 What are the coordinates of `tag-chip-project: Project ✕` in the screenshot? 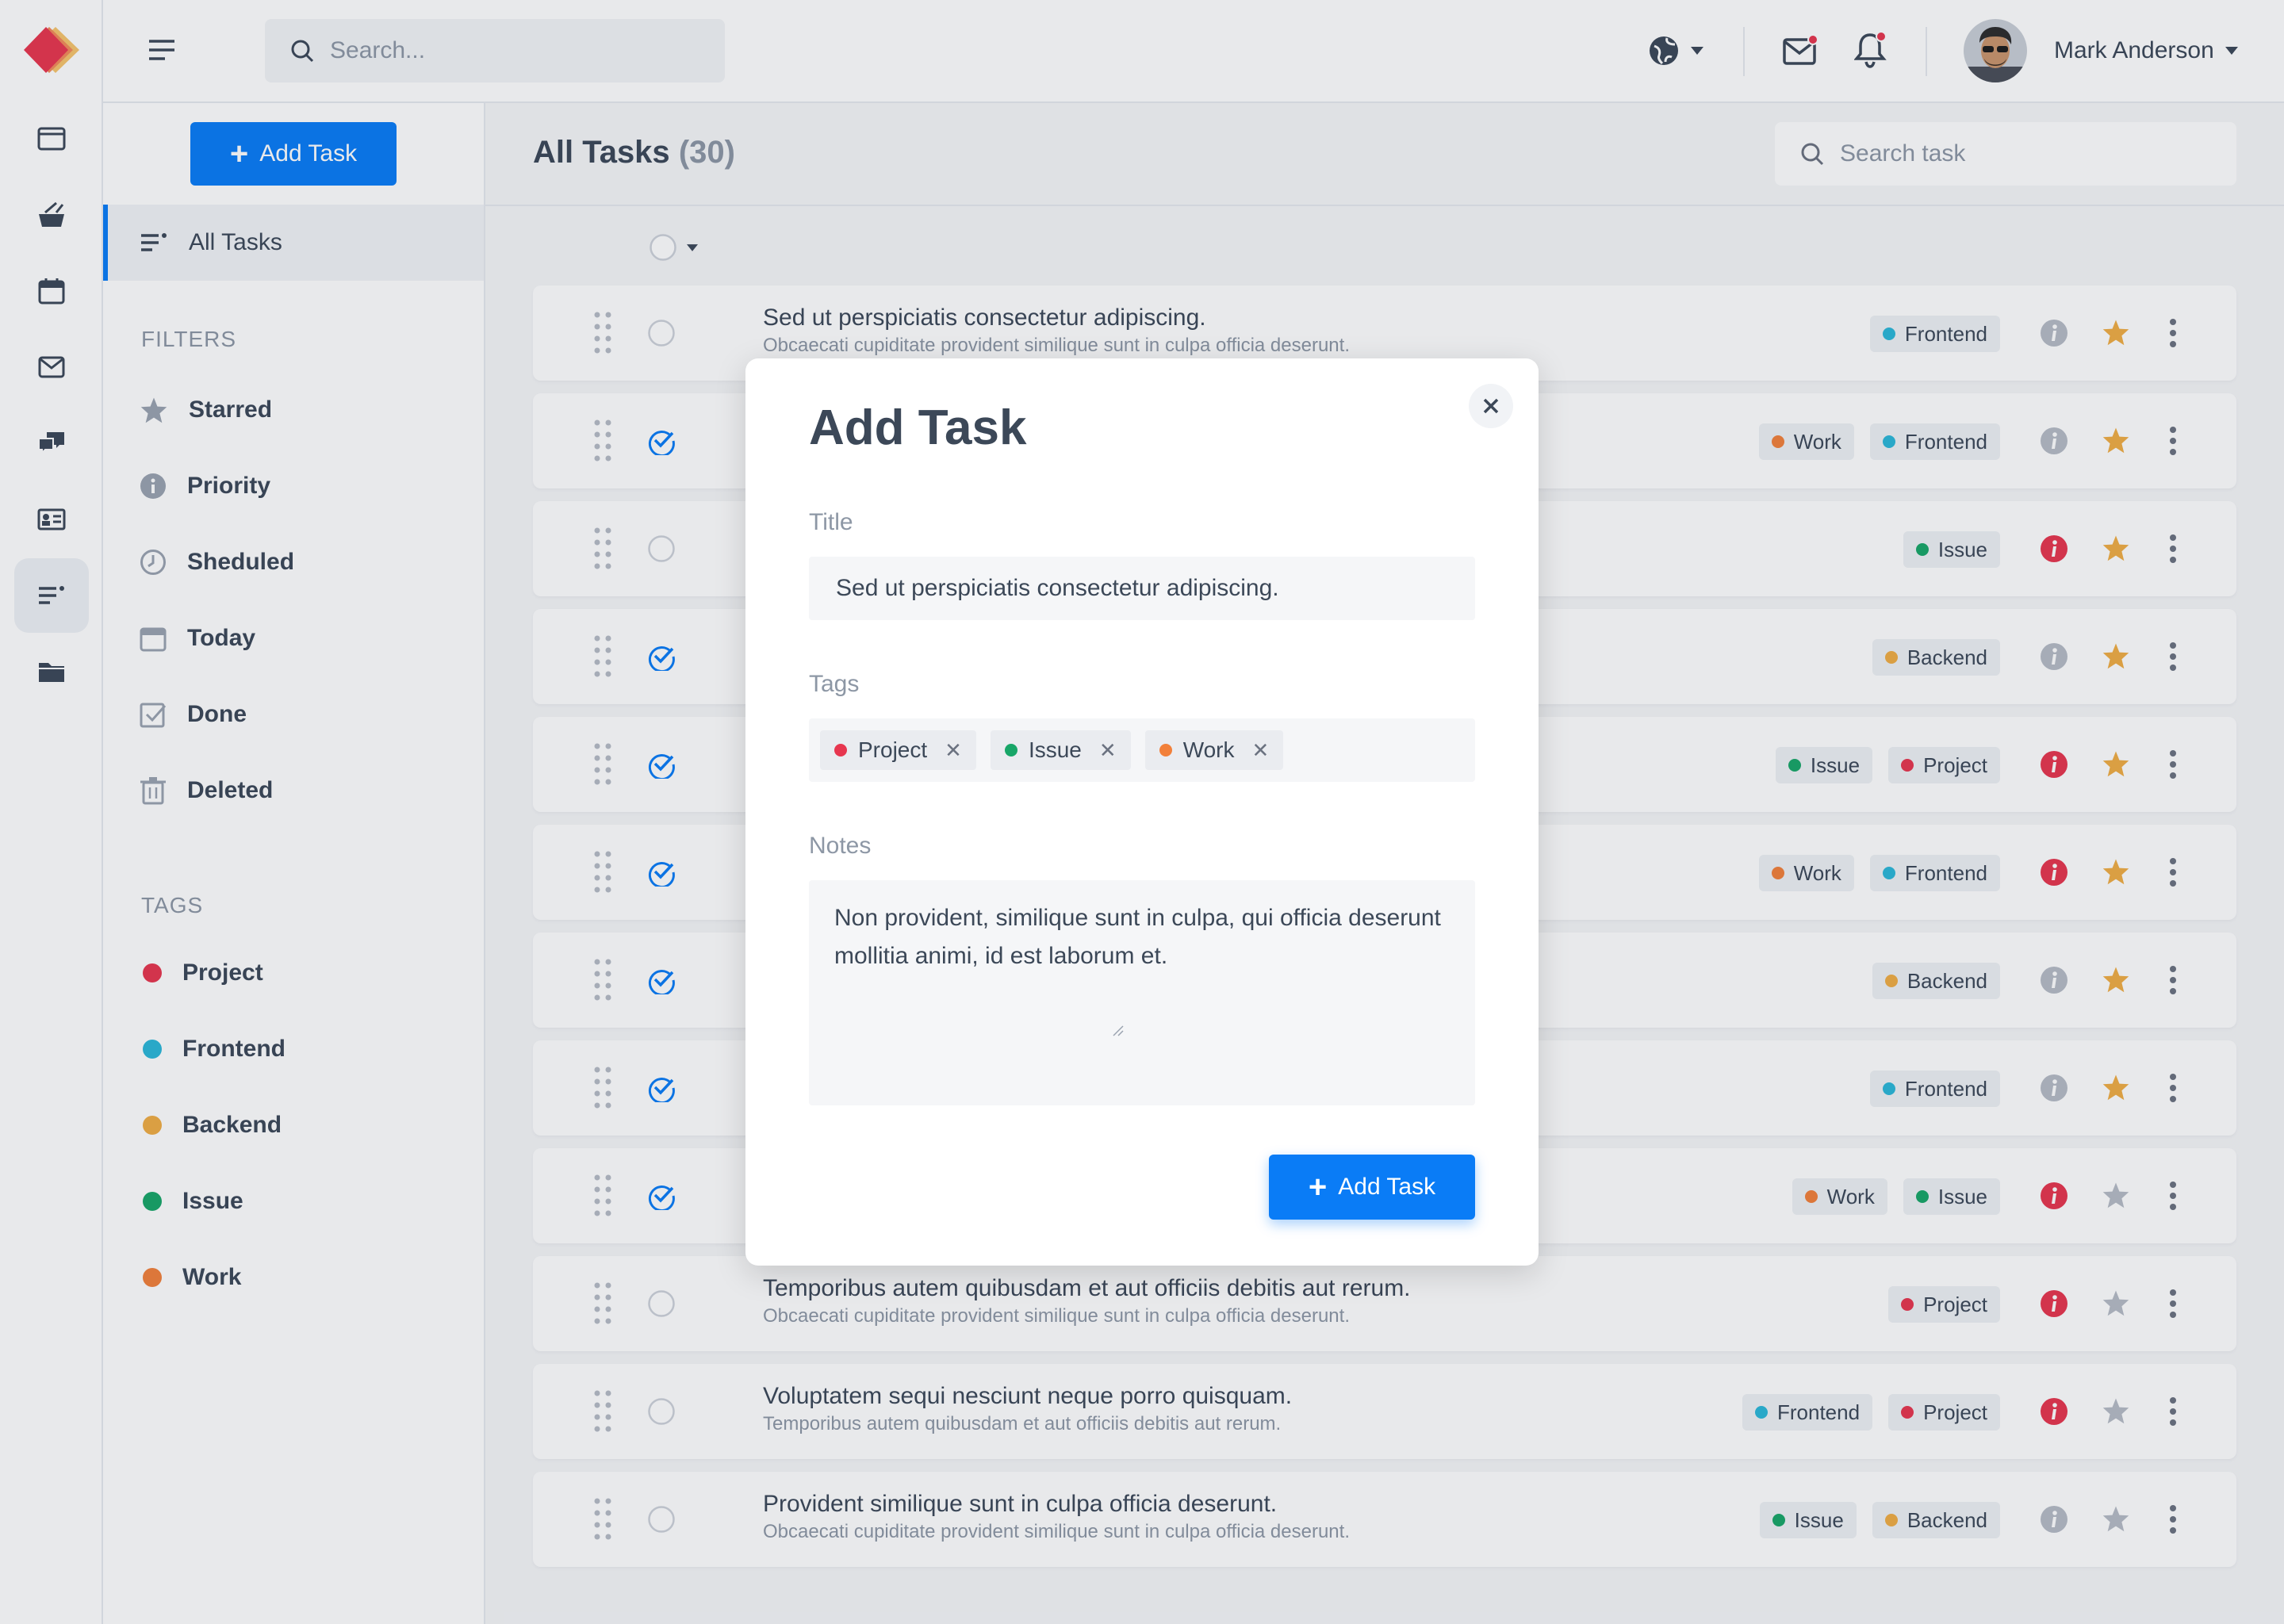 It's located at (898, 750).